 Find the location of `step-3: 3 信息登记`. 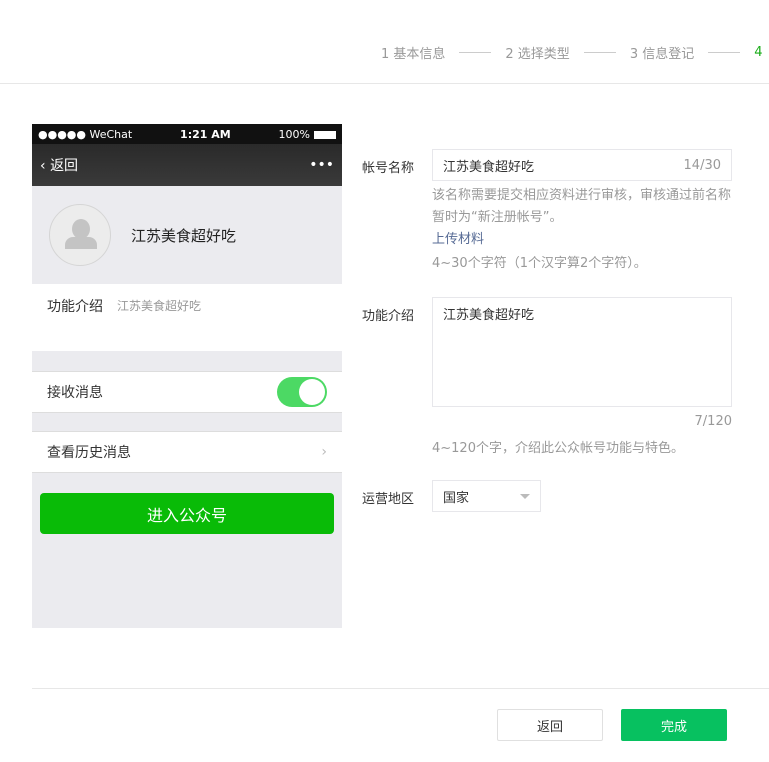

step-3: 3 信息登记 is located at coordinates (662, 54).